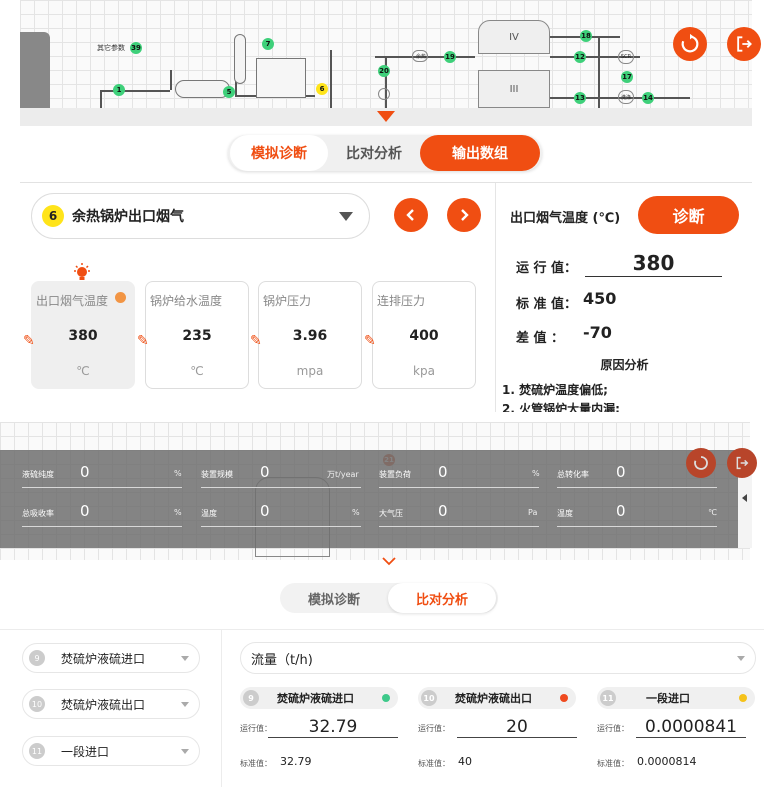  I want to click on point-select-label: 焚硫炉液硫出口, so click(103, 704).